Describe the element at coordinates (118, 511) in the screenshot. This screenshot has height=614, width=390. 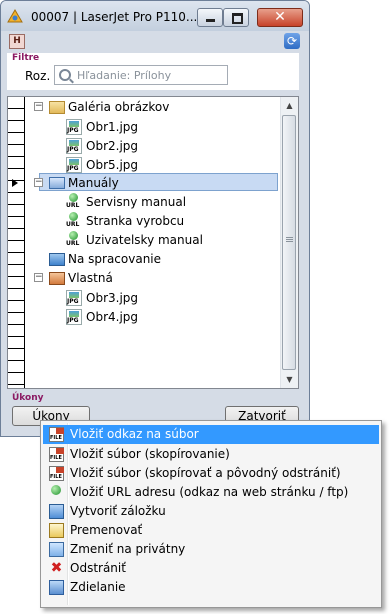
I see `menu-item-label: Vytvoriť záložku` at that location.